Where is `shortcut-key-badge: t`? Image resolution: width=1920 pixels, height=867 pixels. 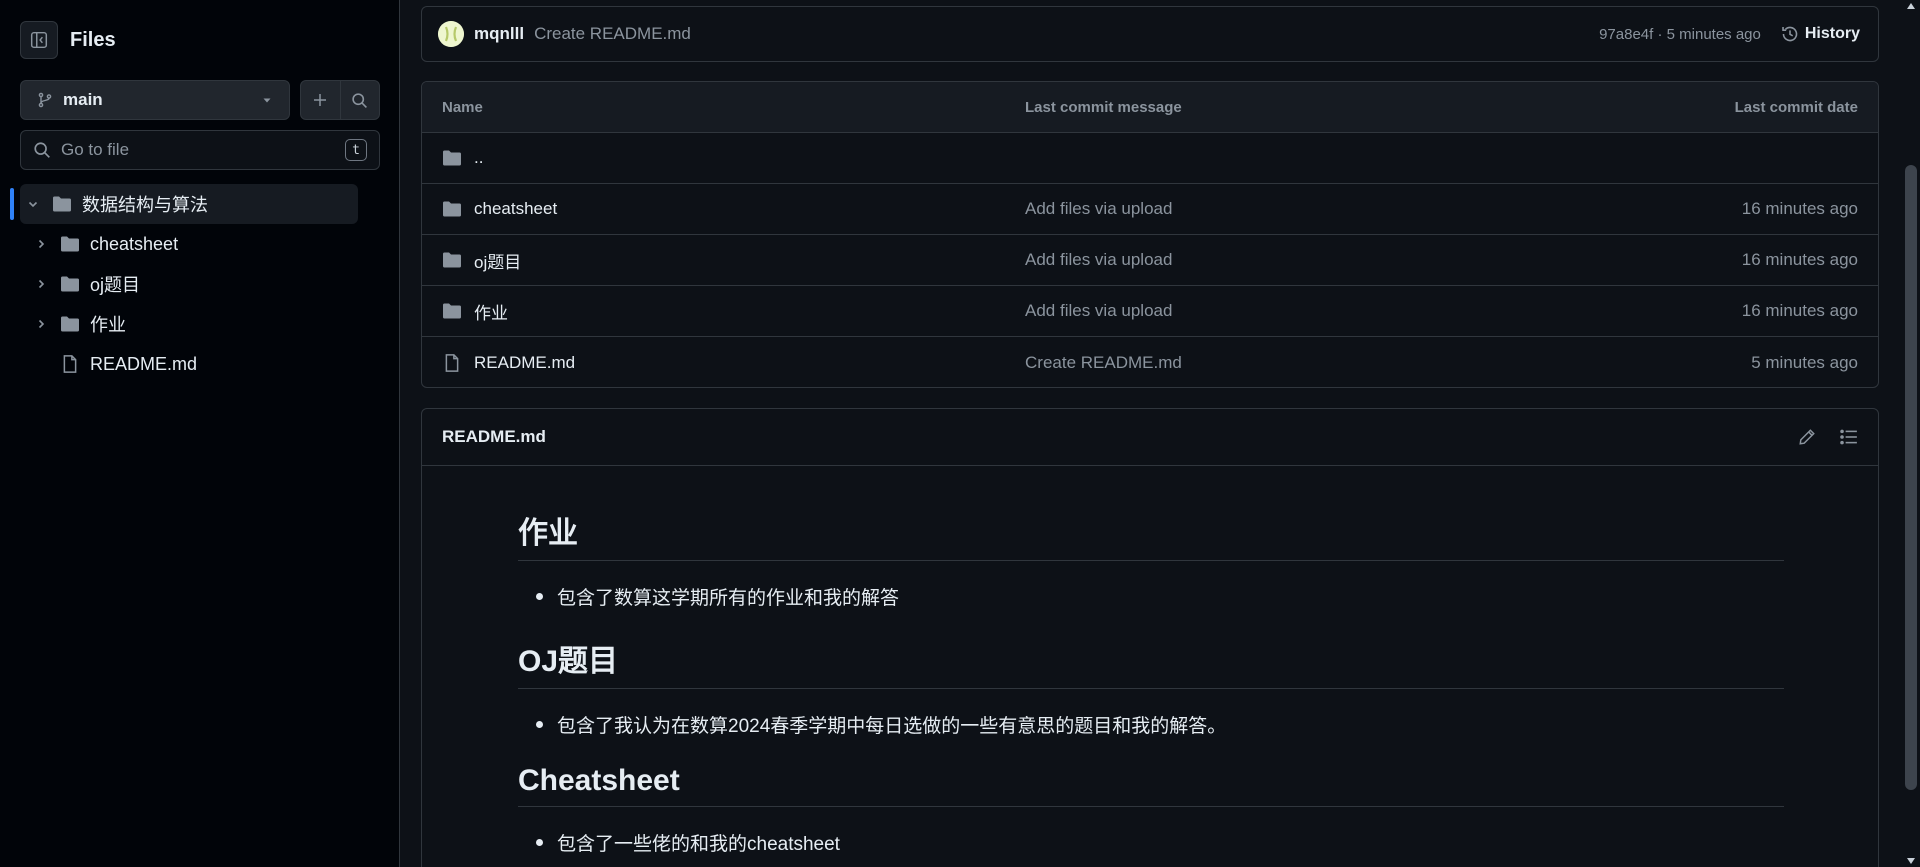
shortcut-key-badge: t is located at coordinates (356, 150).